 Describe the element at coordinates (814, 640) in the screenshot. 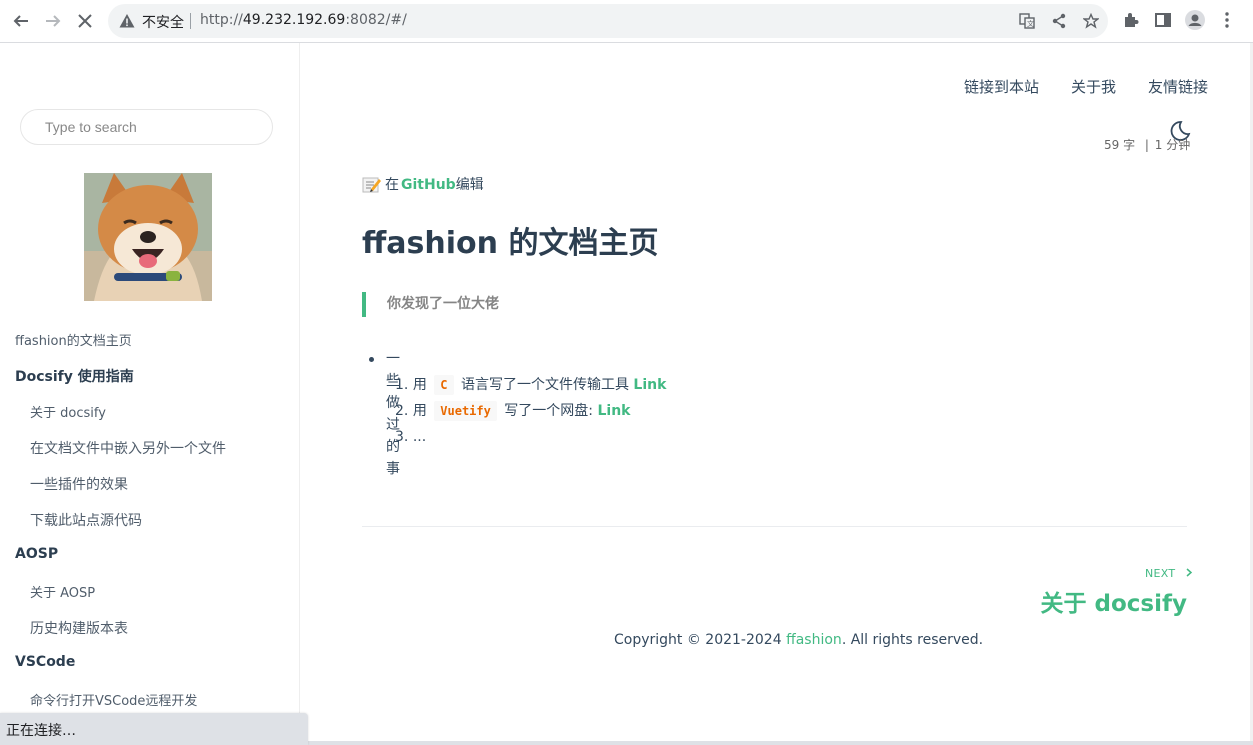

I see `footer-author-link: ffashion` at that location.